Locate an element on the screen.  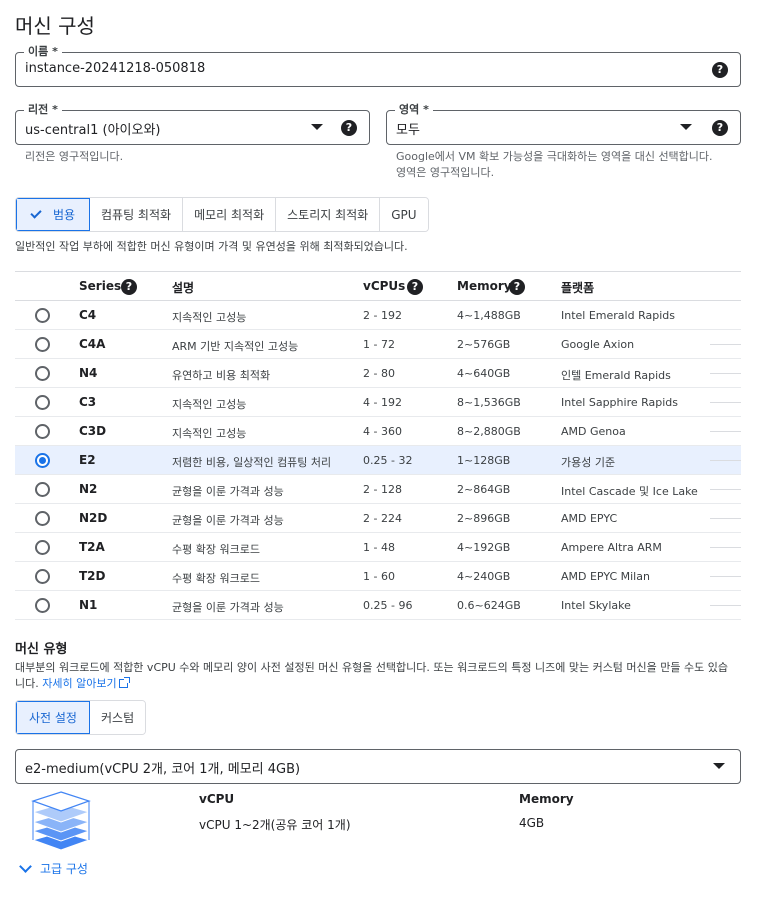
series-cell: C3D is located at coordinates (93, 431).